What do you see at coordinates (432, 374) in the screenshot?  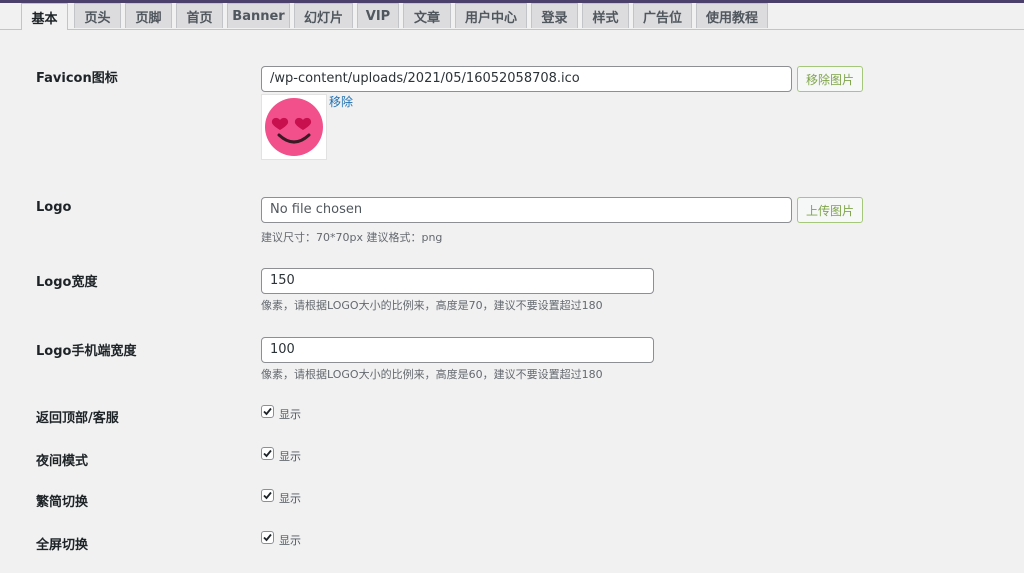 I see `logo-mobile-width-description: 像素，请根据LOGO大小的比例来，高度是60，建议不要设置超过180` at bounding box center [432, 374].